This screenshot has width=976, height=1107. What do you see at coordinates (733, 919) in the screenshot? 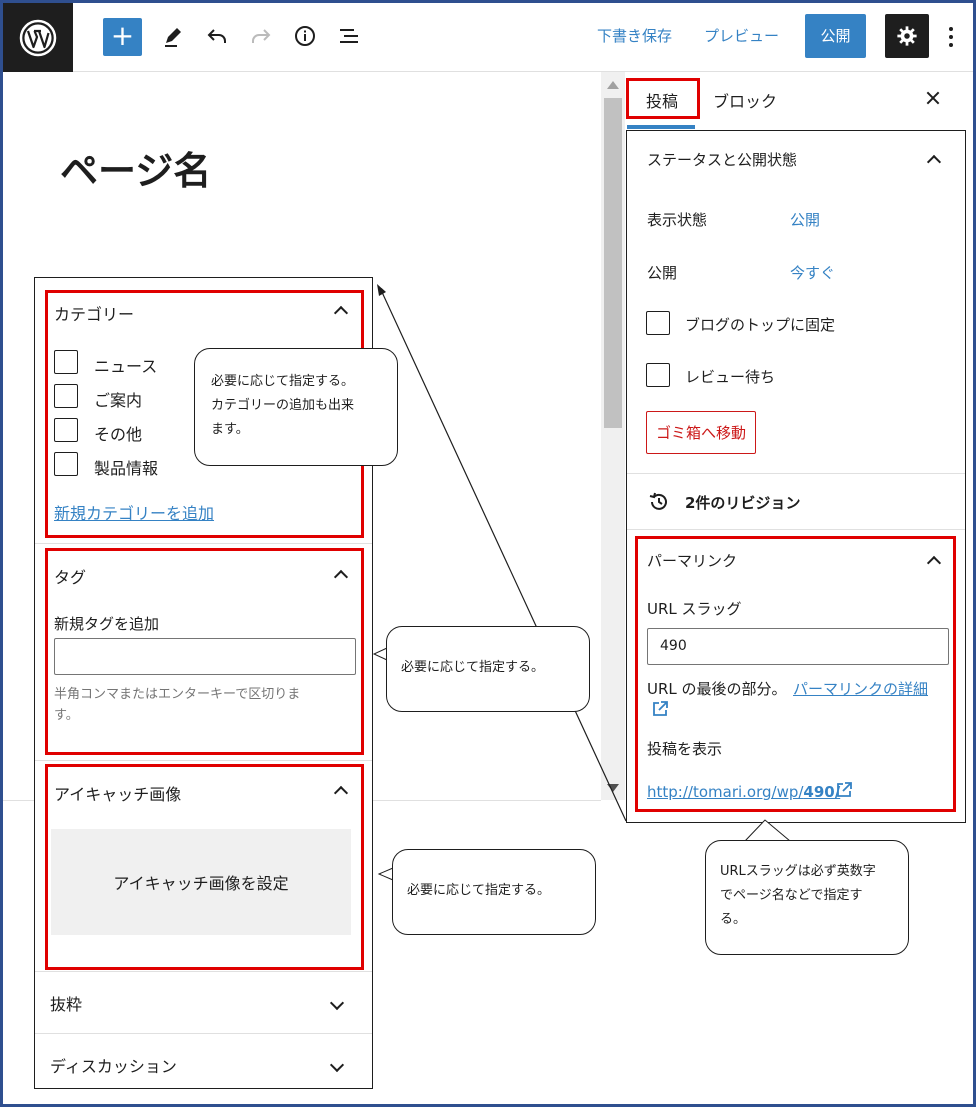
I see `callout-text: る。` at bounding box center [733, 919].